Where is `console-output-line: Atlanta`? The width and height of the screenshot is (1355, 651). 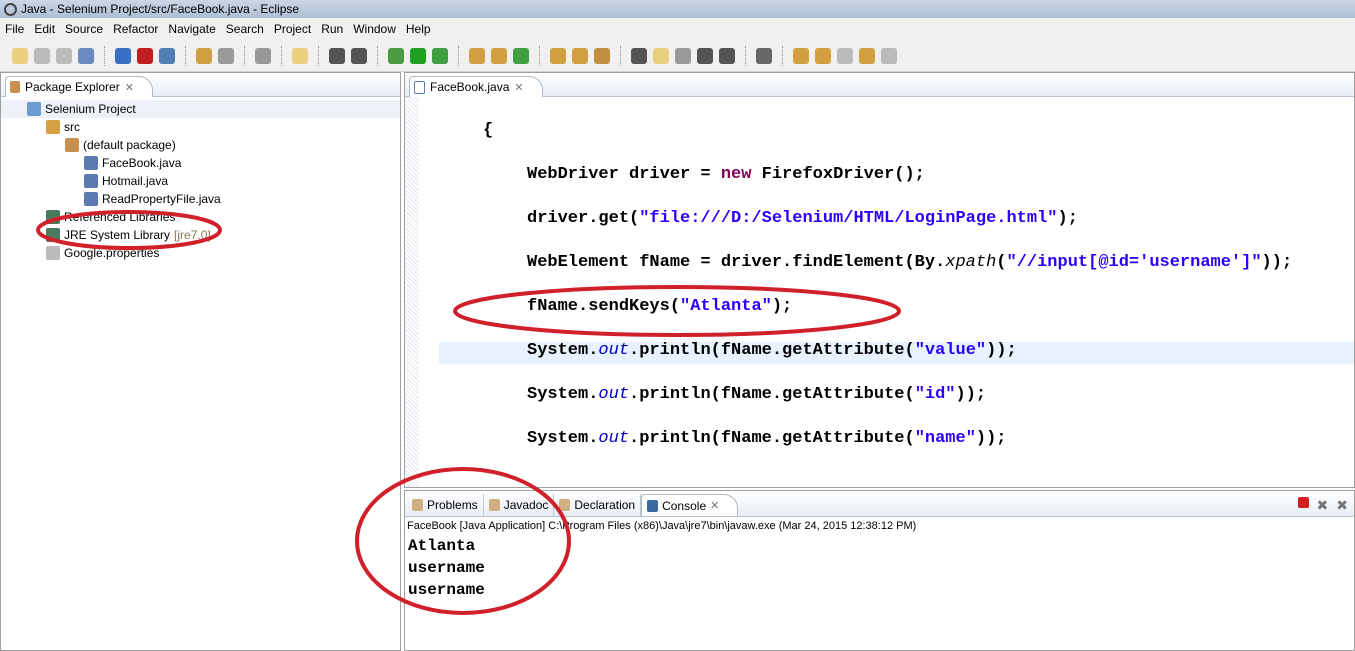 console-output-line: Atlanta is located at coordinates (442, 546).